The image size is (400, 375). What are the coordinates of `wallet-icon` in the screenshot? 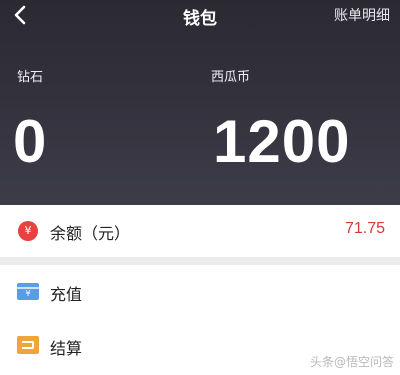 It's located at (28, 345).